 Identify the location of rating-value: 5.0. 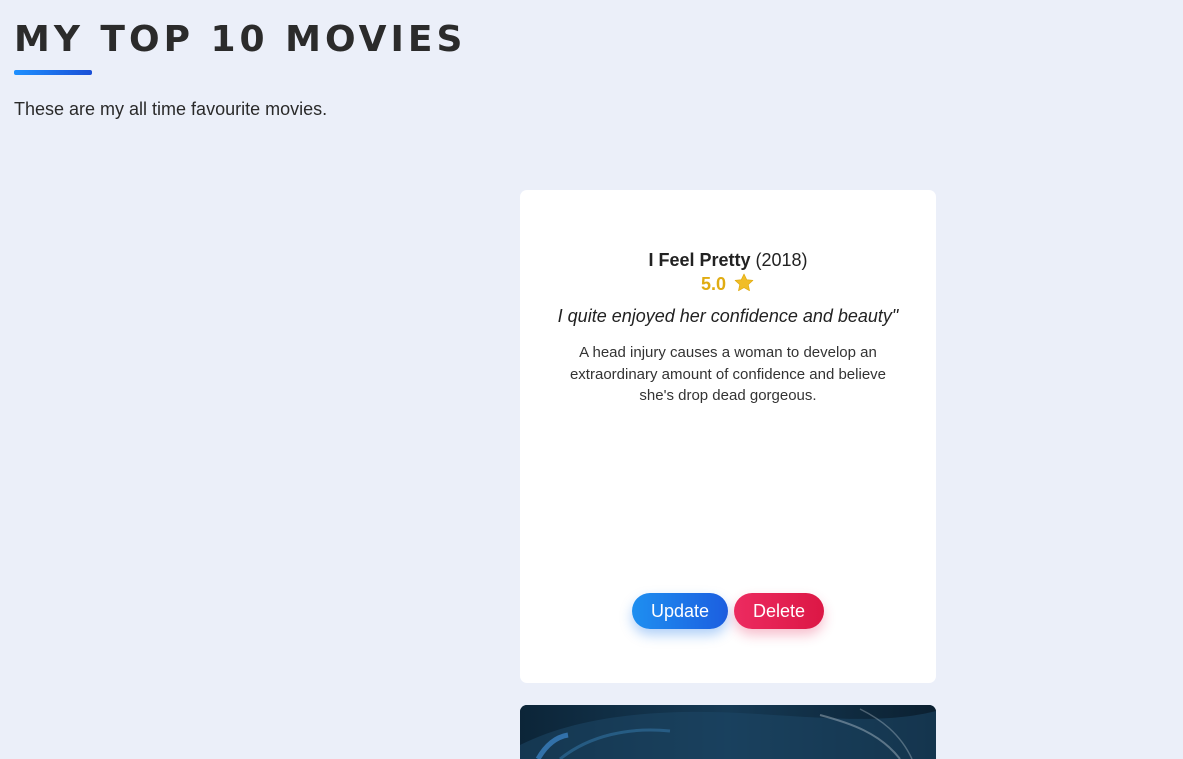
(713, 284).